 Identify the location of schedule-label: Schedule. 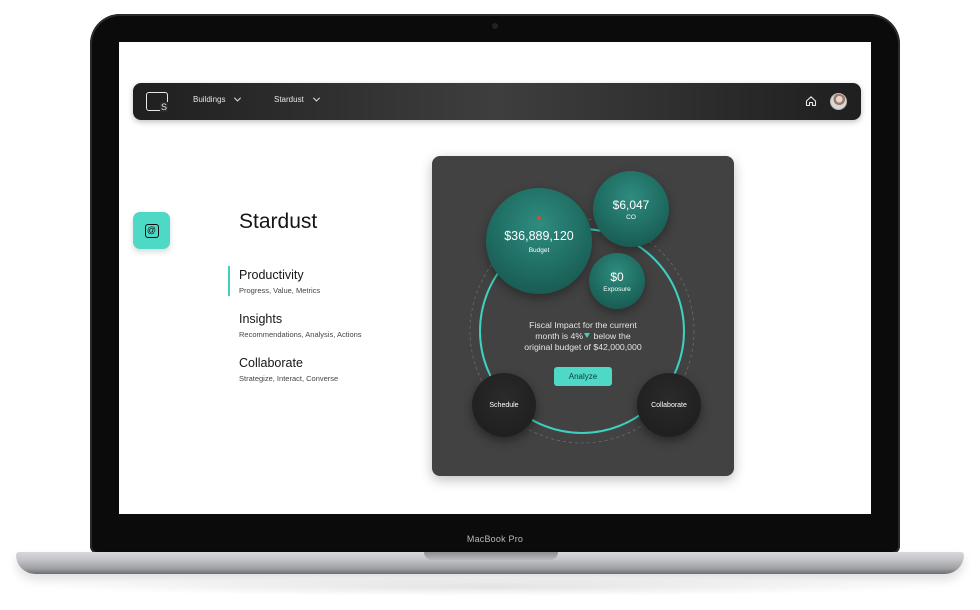
(504, 405).